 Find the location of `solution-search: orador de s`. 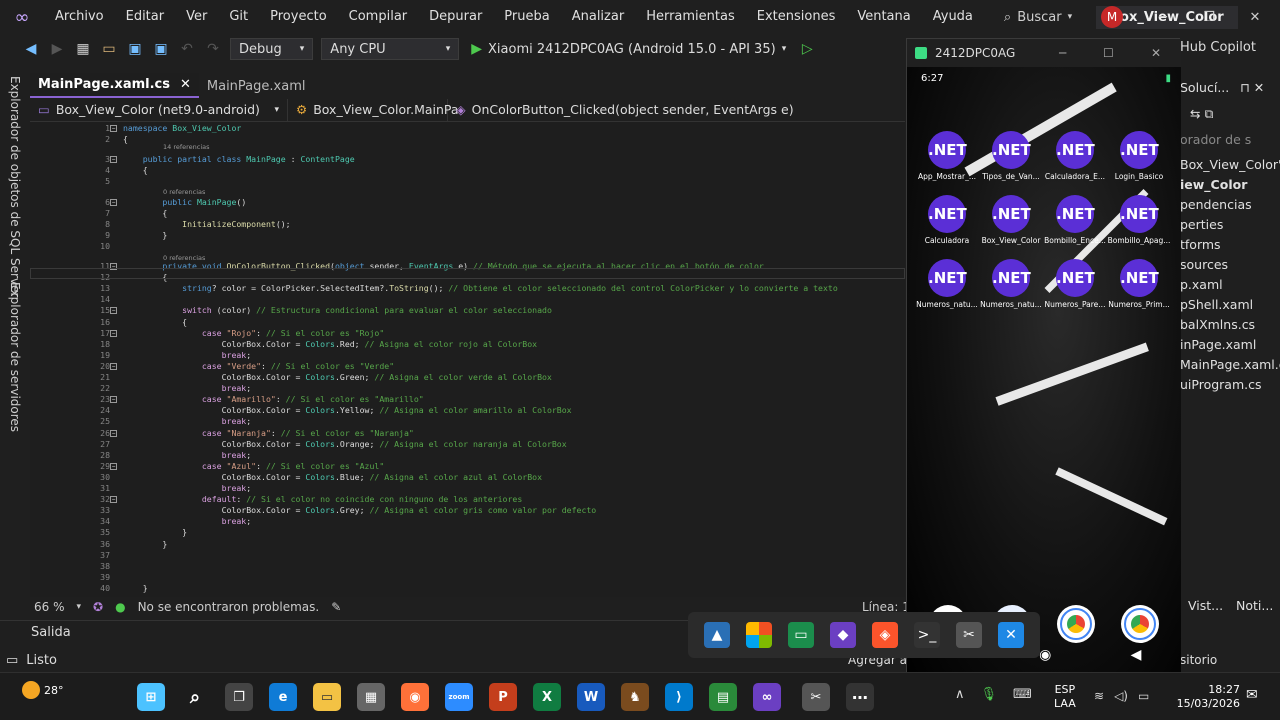

solution-search: orador de s is located at coordinates (1215, 139).